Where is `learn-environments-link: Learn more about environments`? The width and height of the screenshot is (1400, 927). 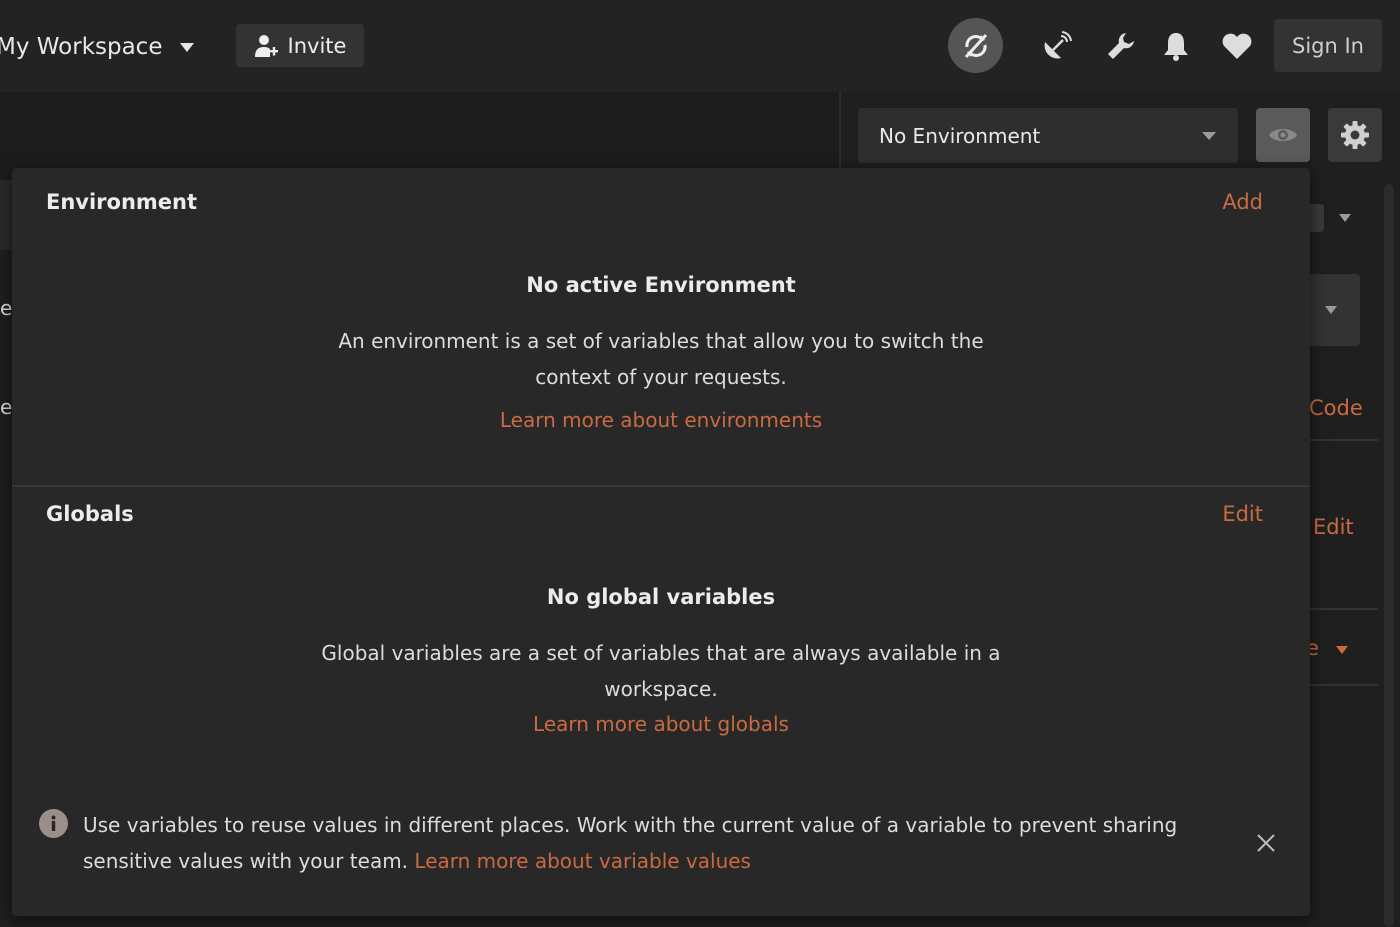
learn-environments-link: Learn more about environments is located at coordinates (661, 420).